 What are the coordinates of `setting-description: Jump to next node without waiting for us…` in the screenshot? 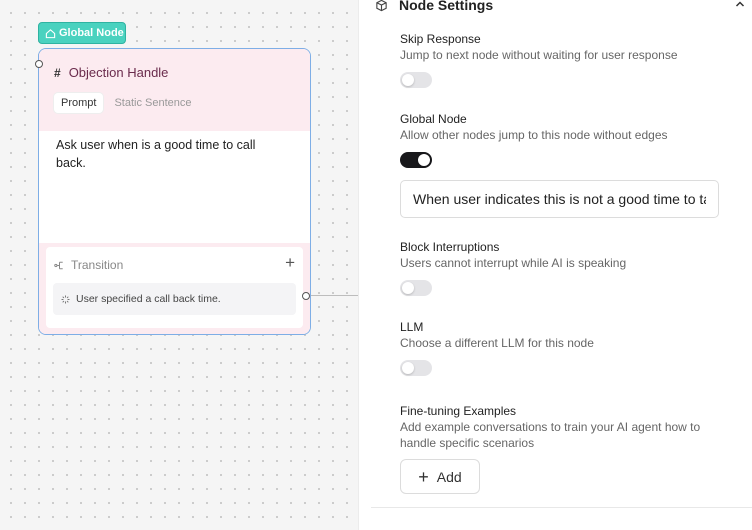 It's located at (539, 55).